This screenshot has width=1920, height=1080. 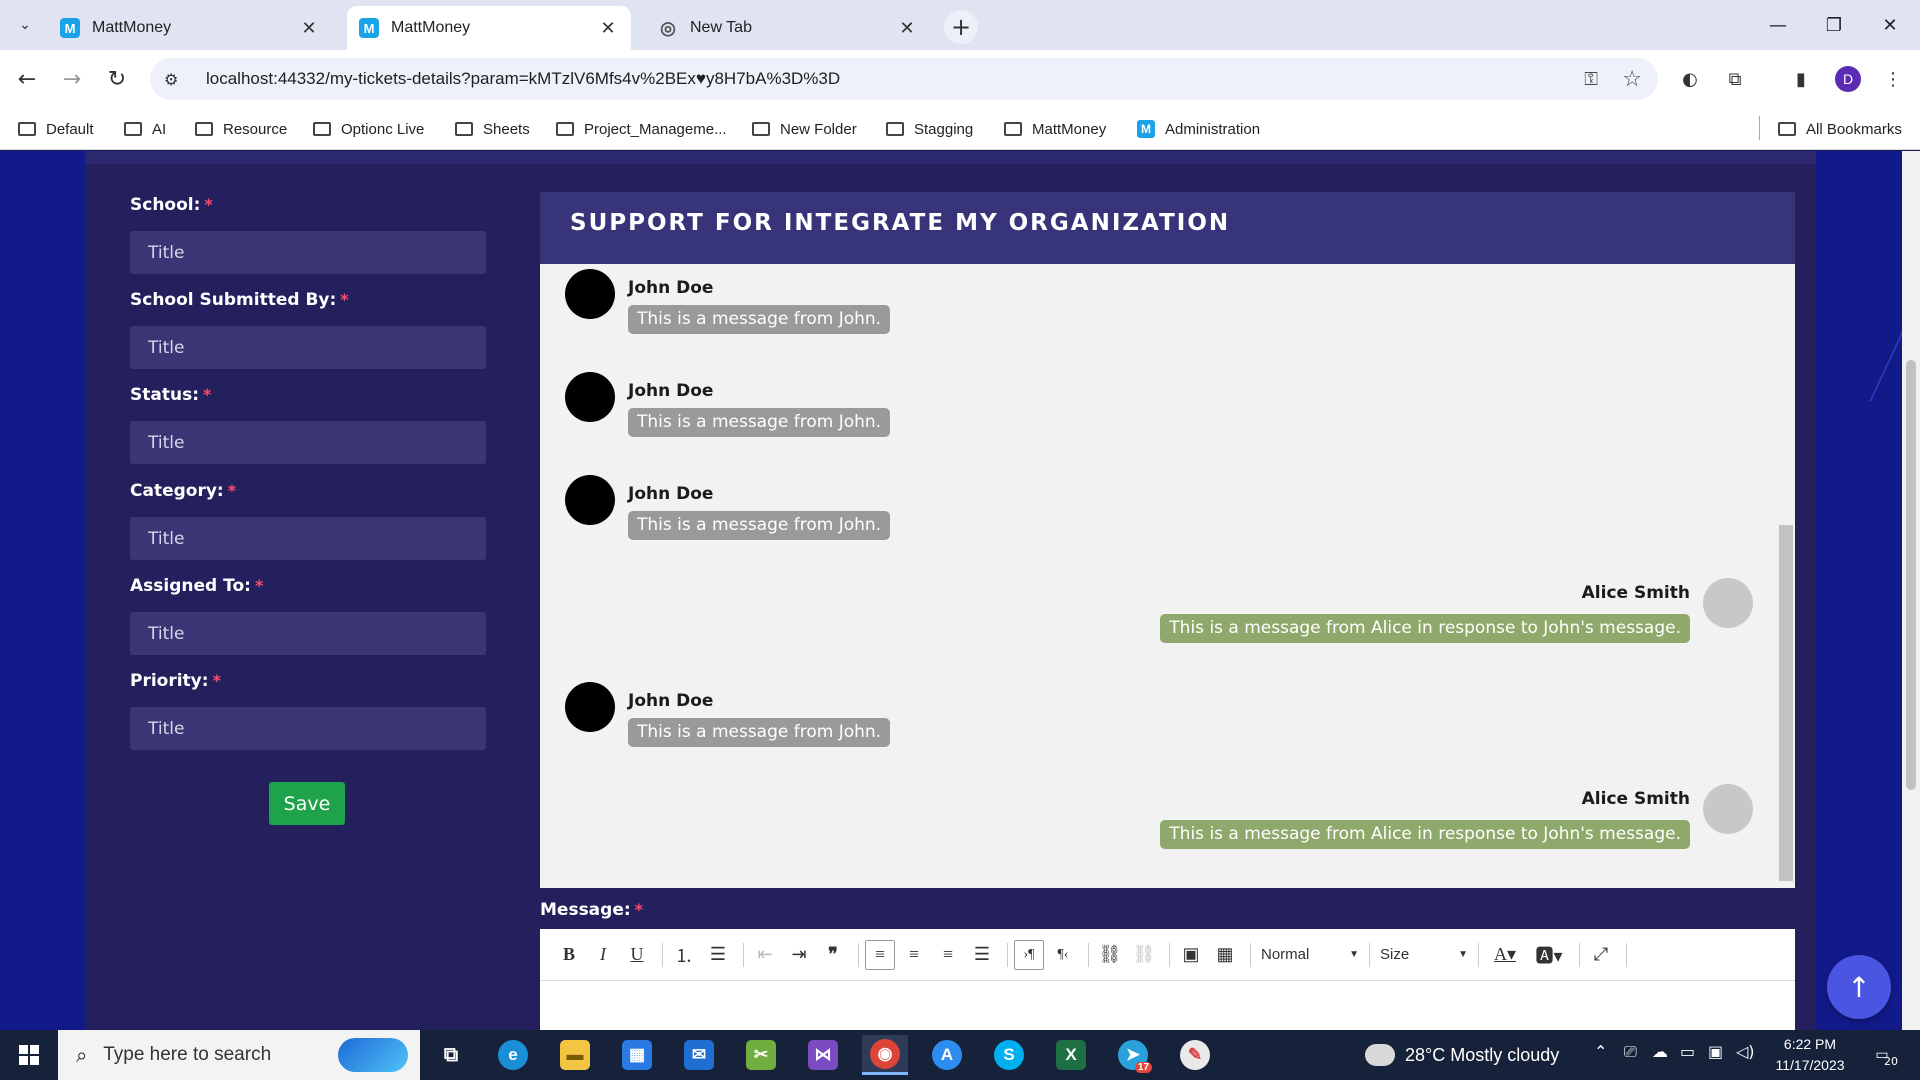 I want to click on battery-icon: ▭, so click(x=1687, y=1051).